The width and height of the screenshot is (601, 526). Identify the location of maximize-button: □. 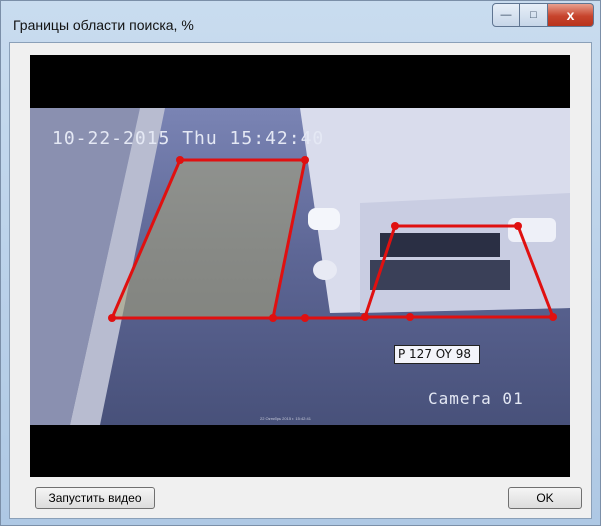
(534, 15).